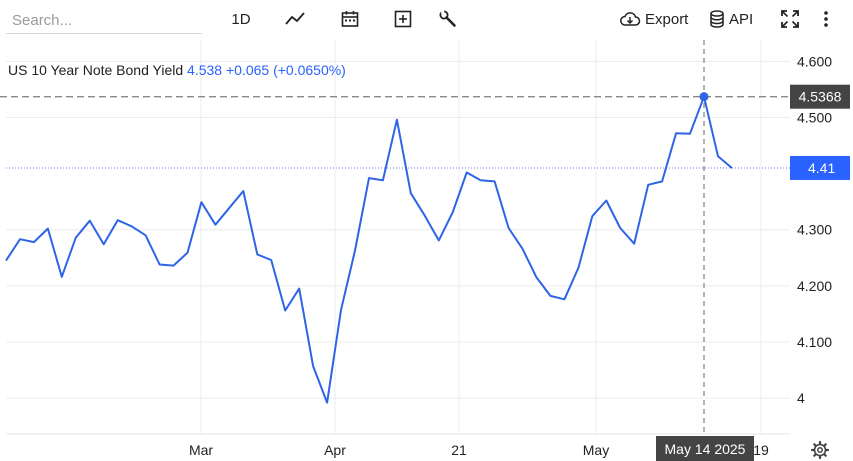  I want to click on more-options-button, so click(826, 19).